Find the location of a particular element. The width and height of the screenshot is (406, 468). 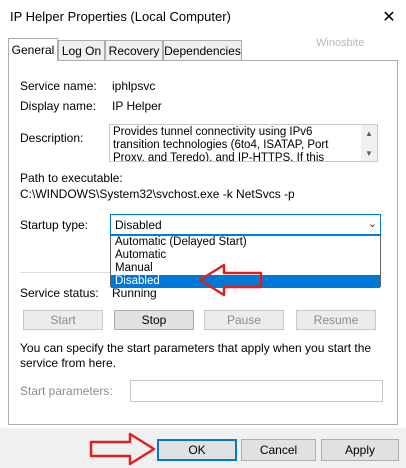

resume-button: Resume is located at coordinates (336, 320).